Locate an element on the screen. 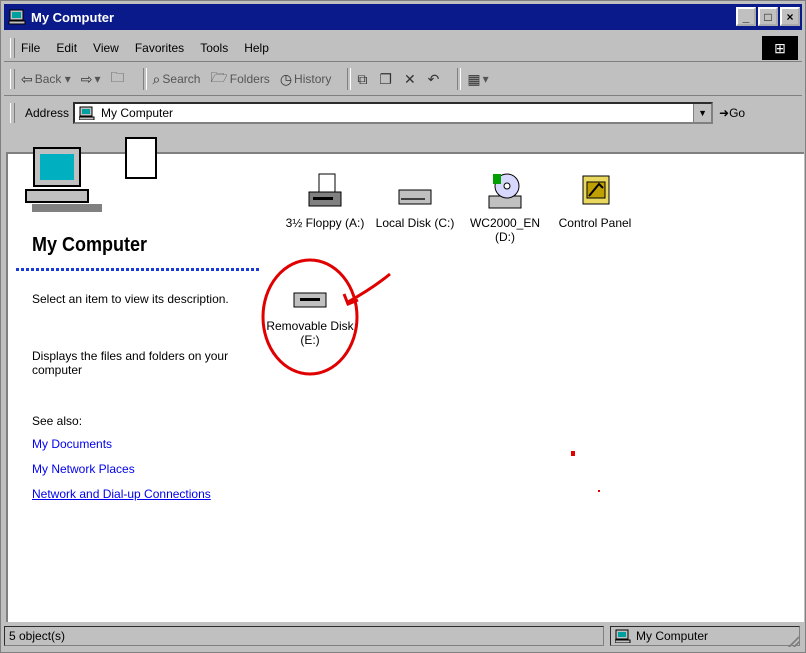 This screenshot has width=806, height=653. close-button: × is located at coordinates (790, 16).